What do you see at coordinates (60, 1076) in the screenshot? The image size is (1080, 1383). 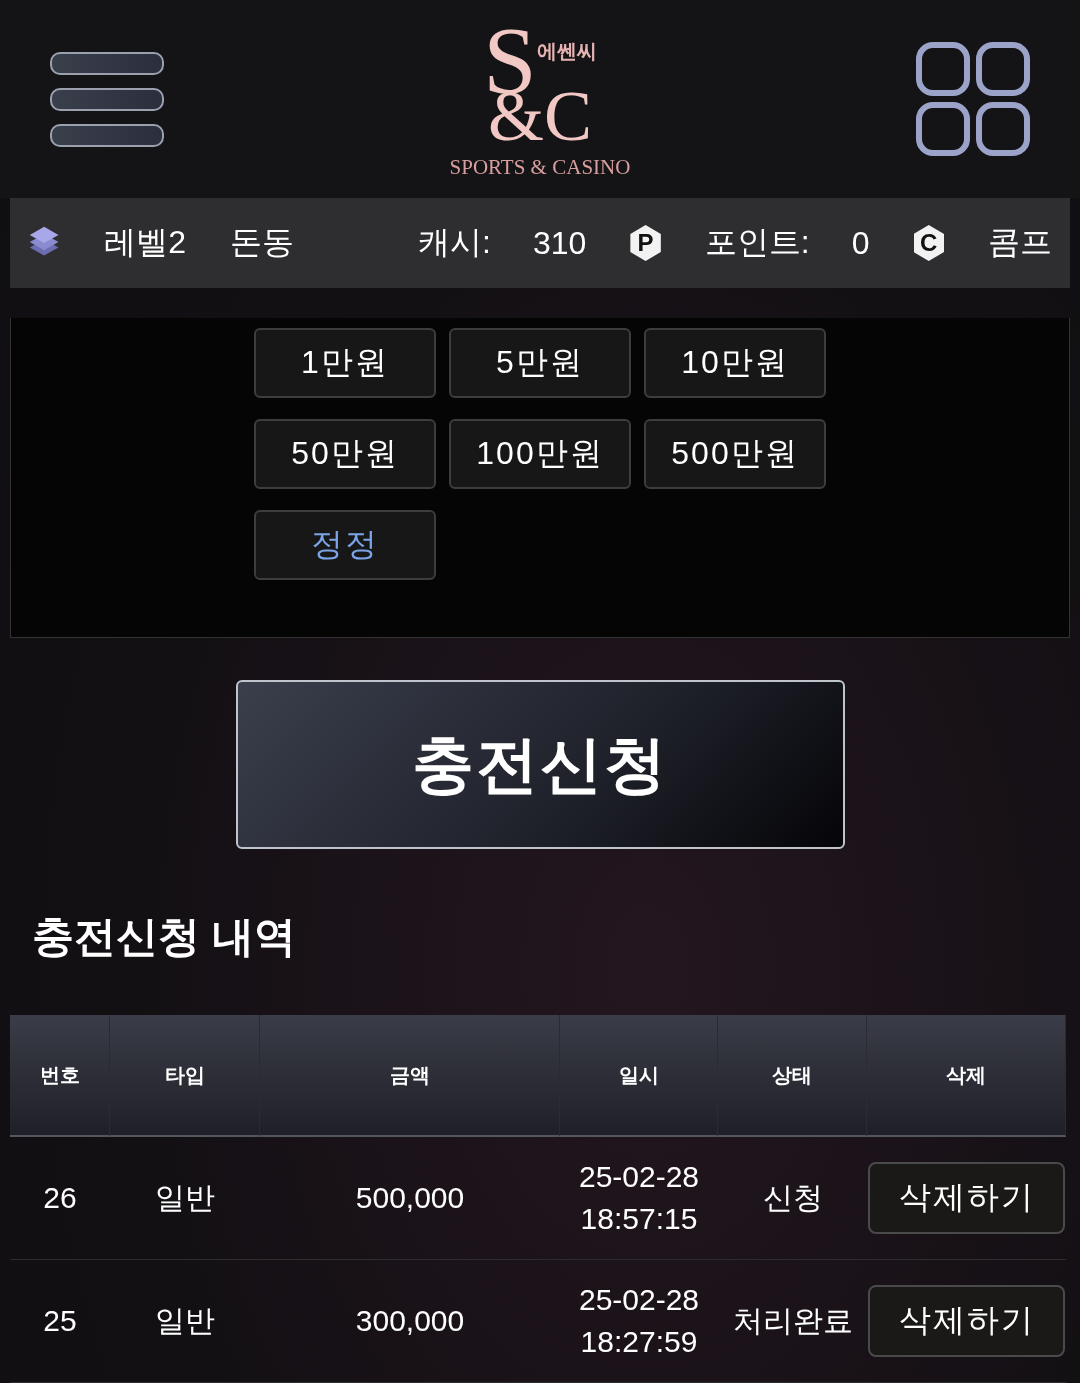 I see `column-header: 번호` at bounding box center [60, 1076].